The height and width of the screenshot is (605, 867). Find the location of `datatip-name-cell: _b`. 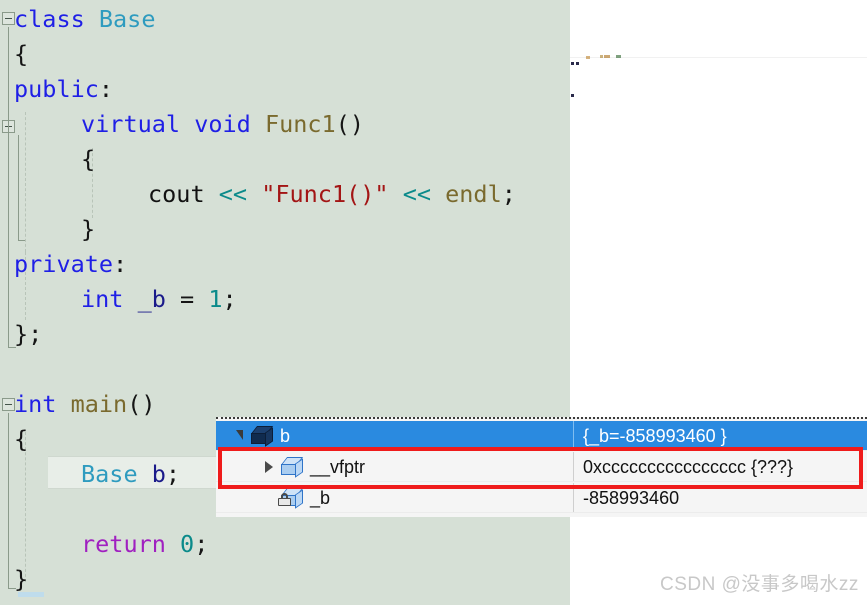

datatip-name-cell: _b is located at coordinates (394, 498).